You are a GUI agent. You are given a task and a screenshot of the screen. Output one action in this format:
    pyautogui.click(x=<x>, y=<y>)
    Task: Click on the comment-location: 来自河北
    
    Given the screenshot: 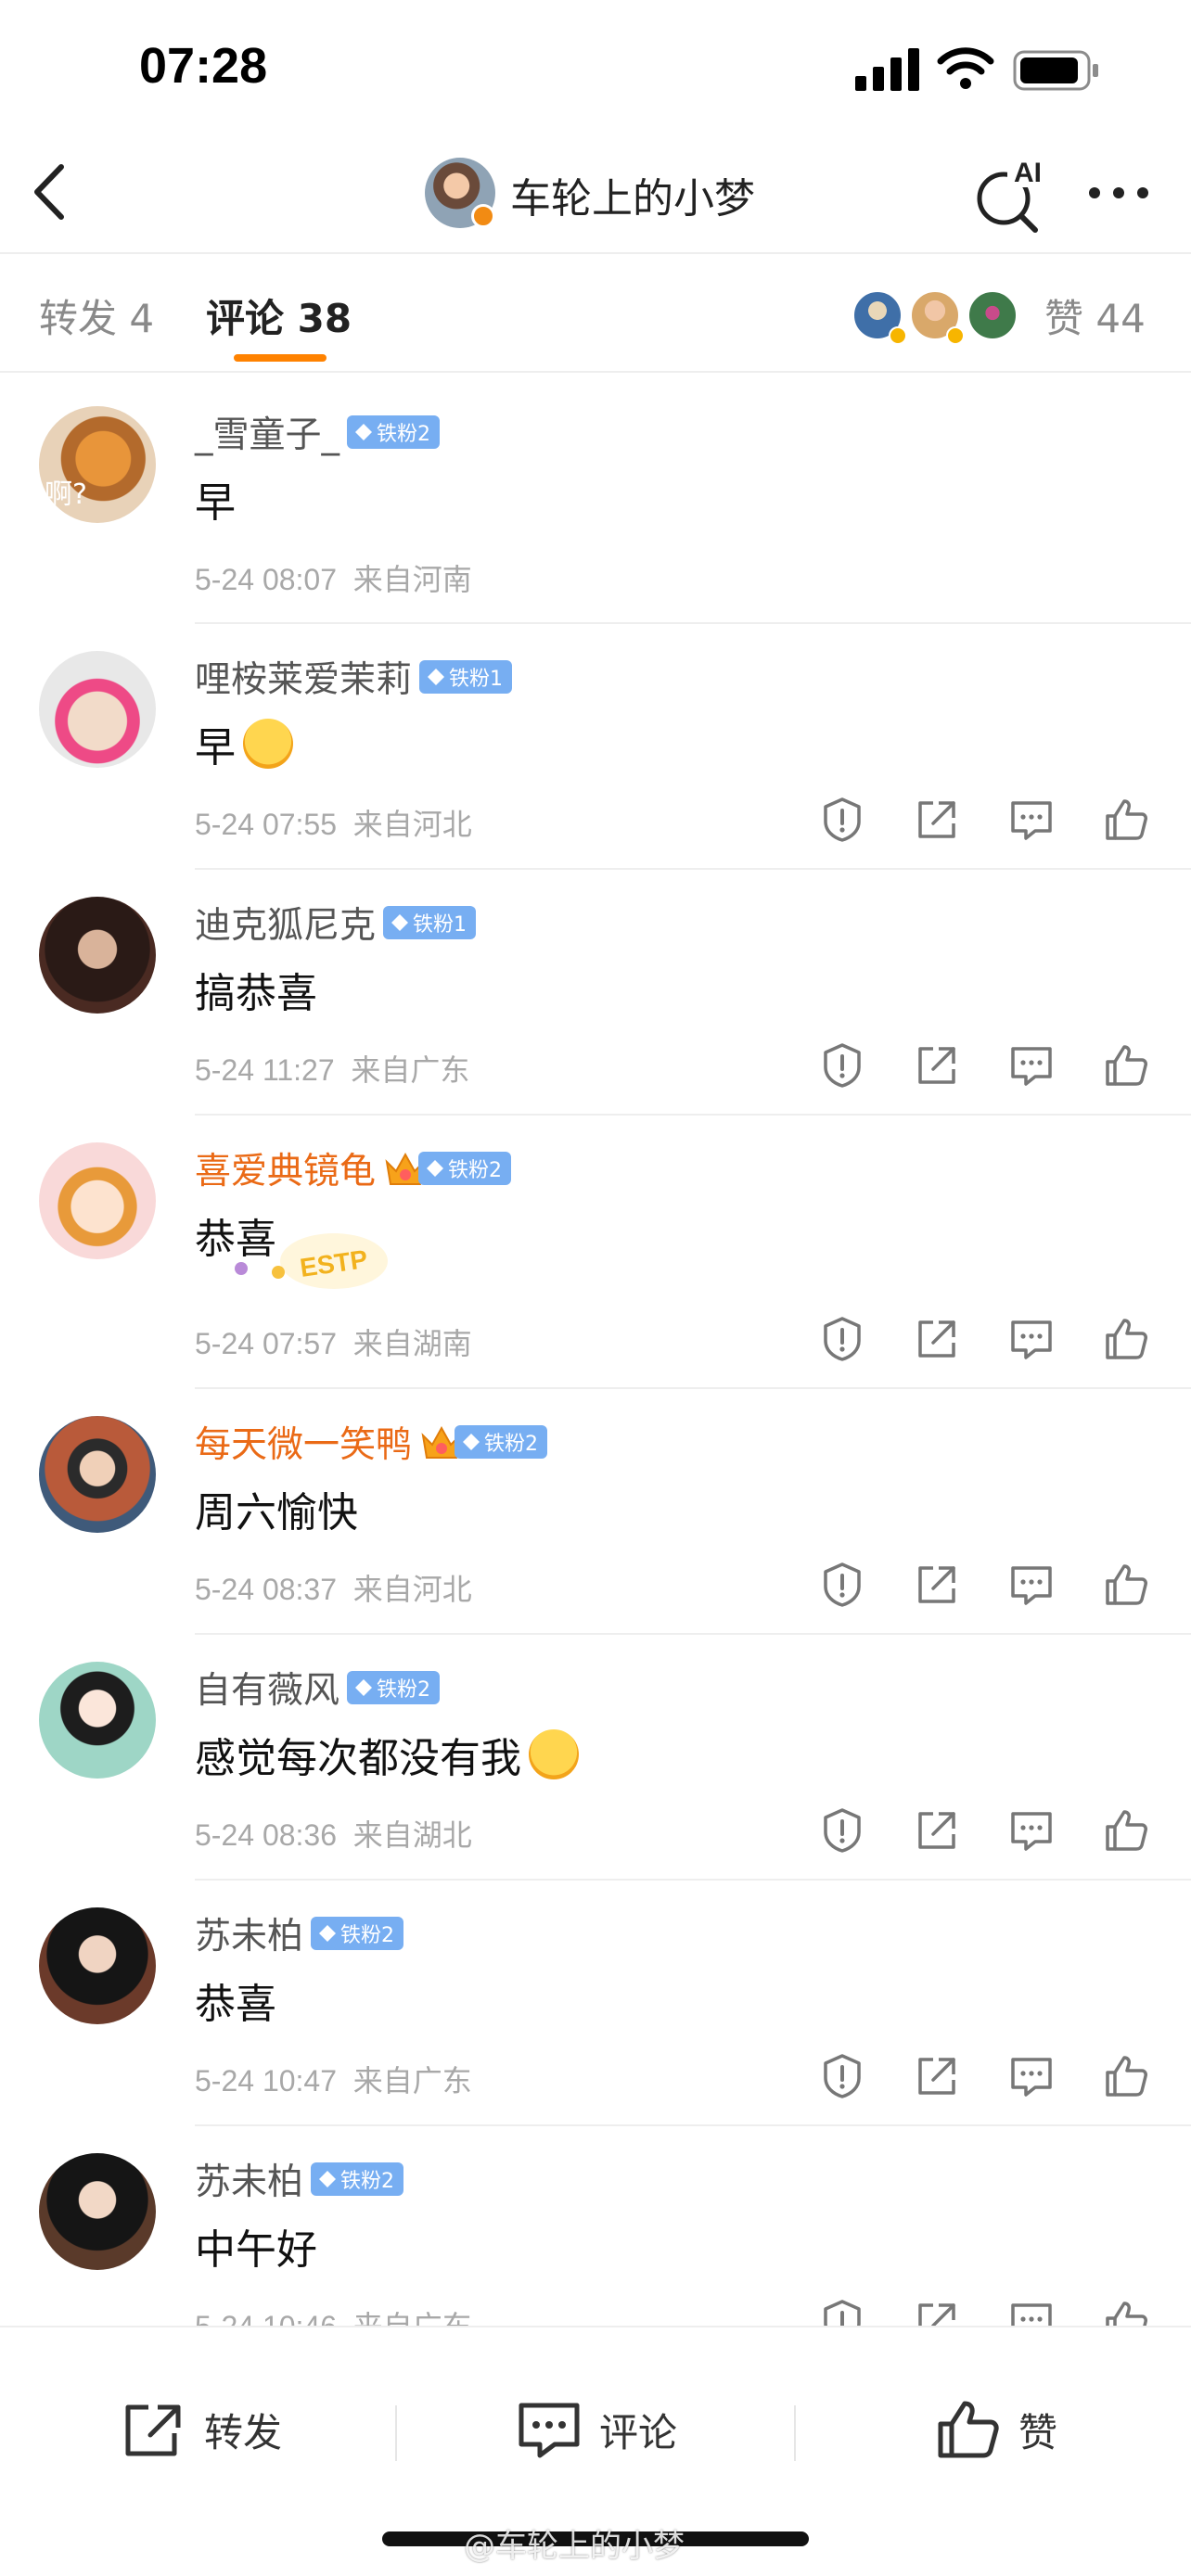 What is the action you would take?
    pyautogui.click(x=412, y=1589)
    